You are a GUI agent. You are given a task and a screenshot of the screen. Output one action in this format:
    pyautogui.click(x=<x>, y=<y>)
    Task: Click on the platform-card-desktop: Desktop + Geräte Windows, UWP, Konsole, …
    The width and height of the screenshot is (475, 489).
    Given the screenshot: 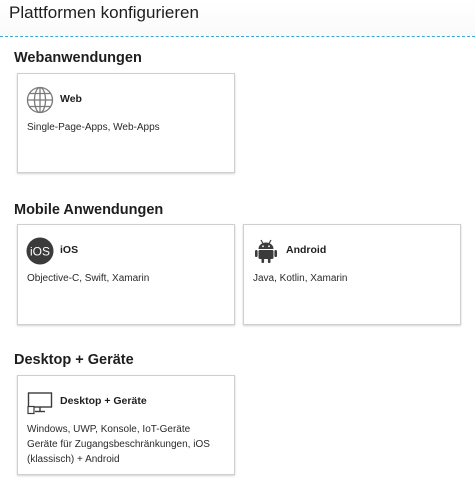 What is the action you would take?
    pyautogui.click(x=126, y=425)
    